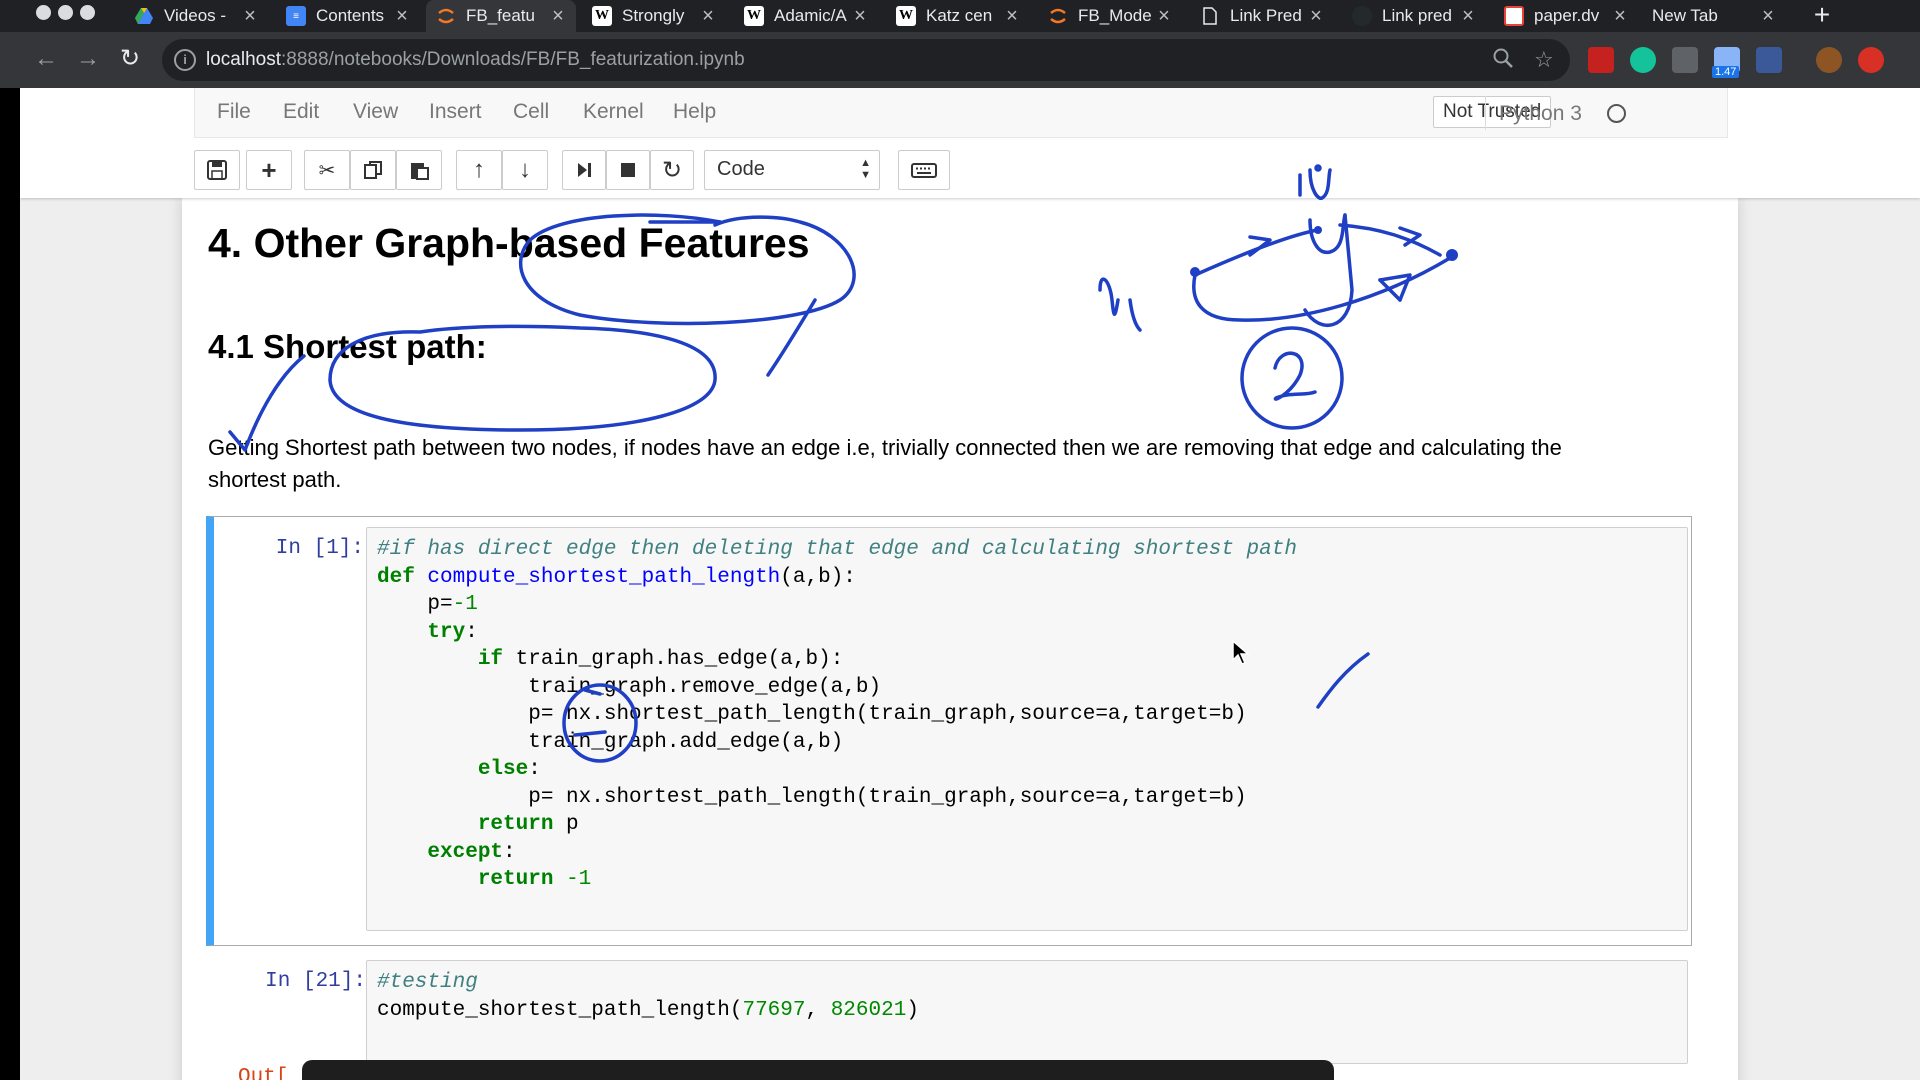  I want to click on gmail-extension-icon, so click(1601, 60).